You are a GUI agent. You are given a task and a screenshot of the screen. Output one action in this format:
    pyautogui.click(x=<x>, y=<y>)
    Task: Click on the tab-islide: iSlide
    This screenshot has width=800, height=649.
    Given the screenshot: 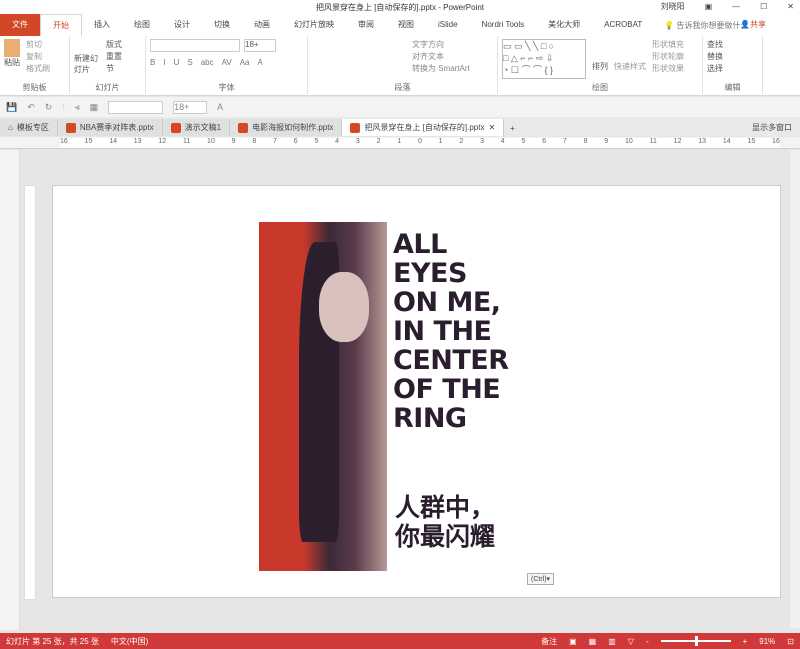 What is the action you would take?
    pyautogui.click(x=448, y=25)
    